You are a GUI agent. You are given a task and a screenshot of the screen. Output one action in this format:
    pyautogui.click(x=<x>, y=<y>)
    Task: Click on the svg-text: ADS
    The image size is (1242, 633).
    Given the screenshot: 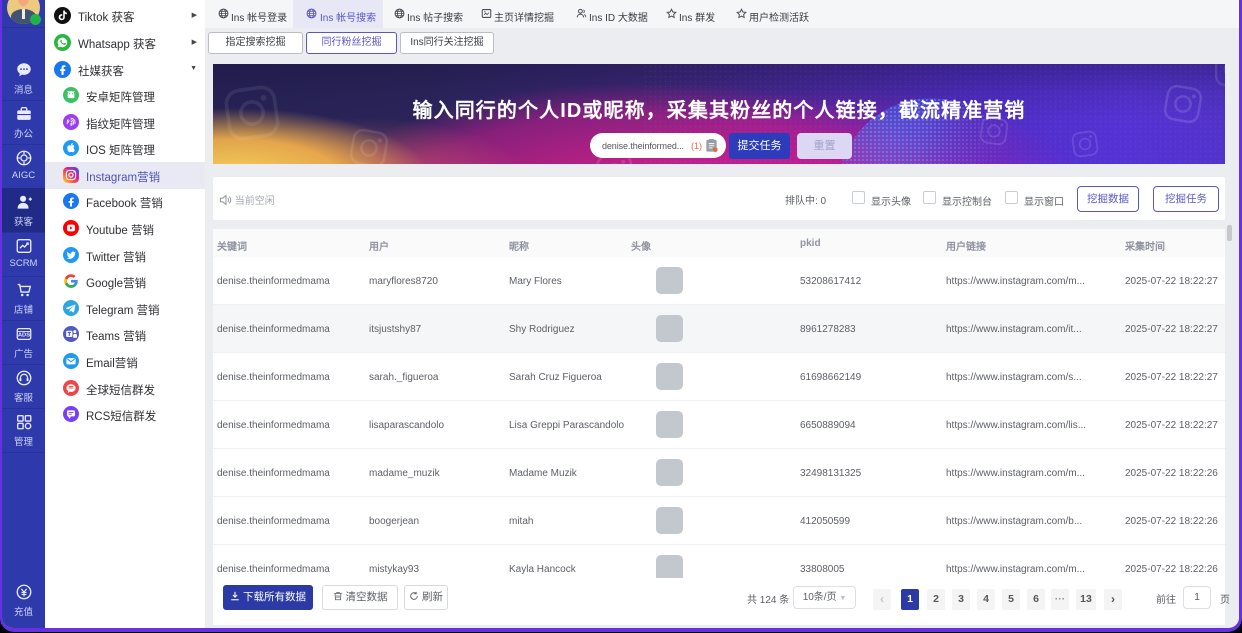 What is the action you would take?
    pyautogui.click(x=24, y=336)
    